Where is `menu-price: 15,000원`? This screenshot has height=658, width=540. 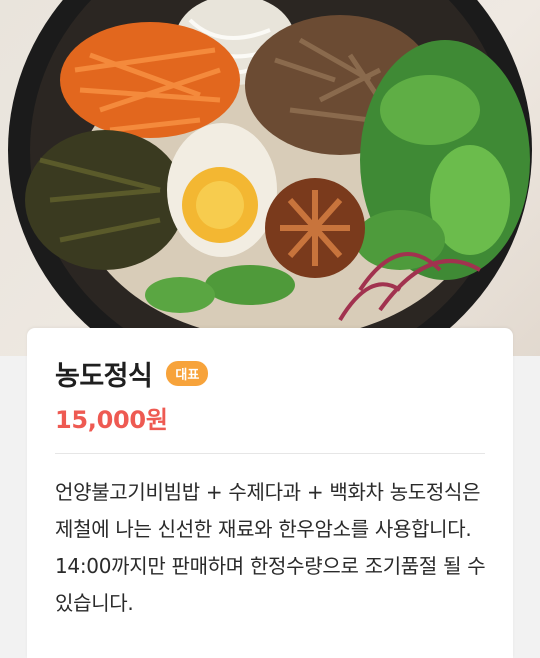 menu-price: 15,000원 is located at coordinates (111, 420).